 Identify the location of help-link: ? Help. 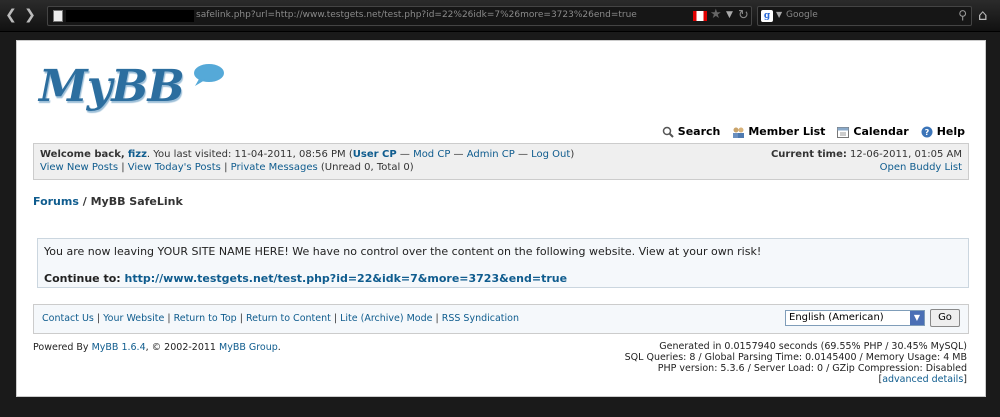
(943, 131).